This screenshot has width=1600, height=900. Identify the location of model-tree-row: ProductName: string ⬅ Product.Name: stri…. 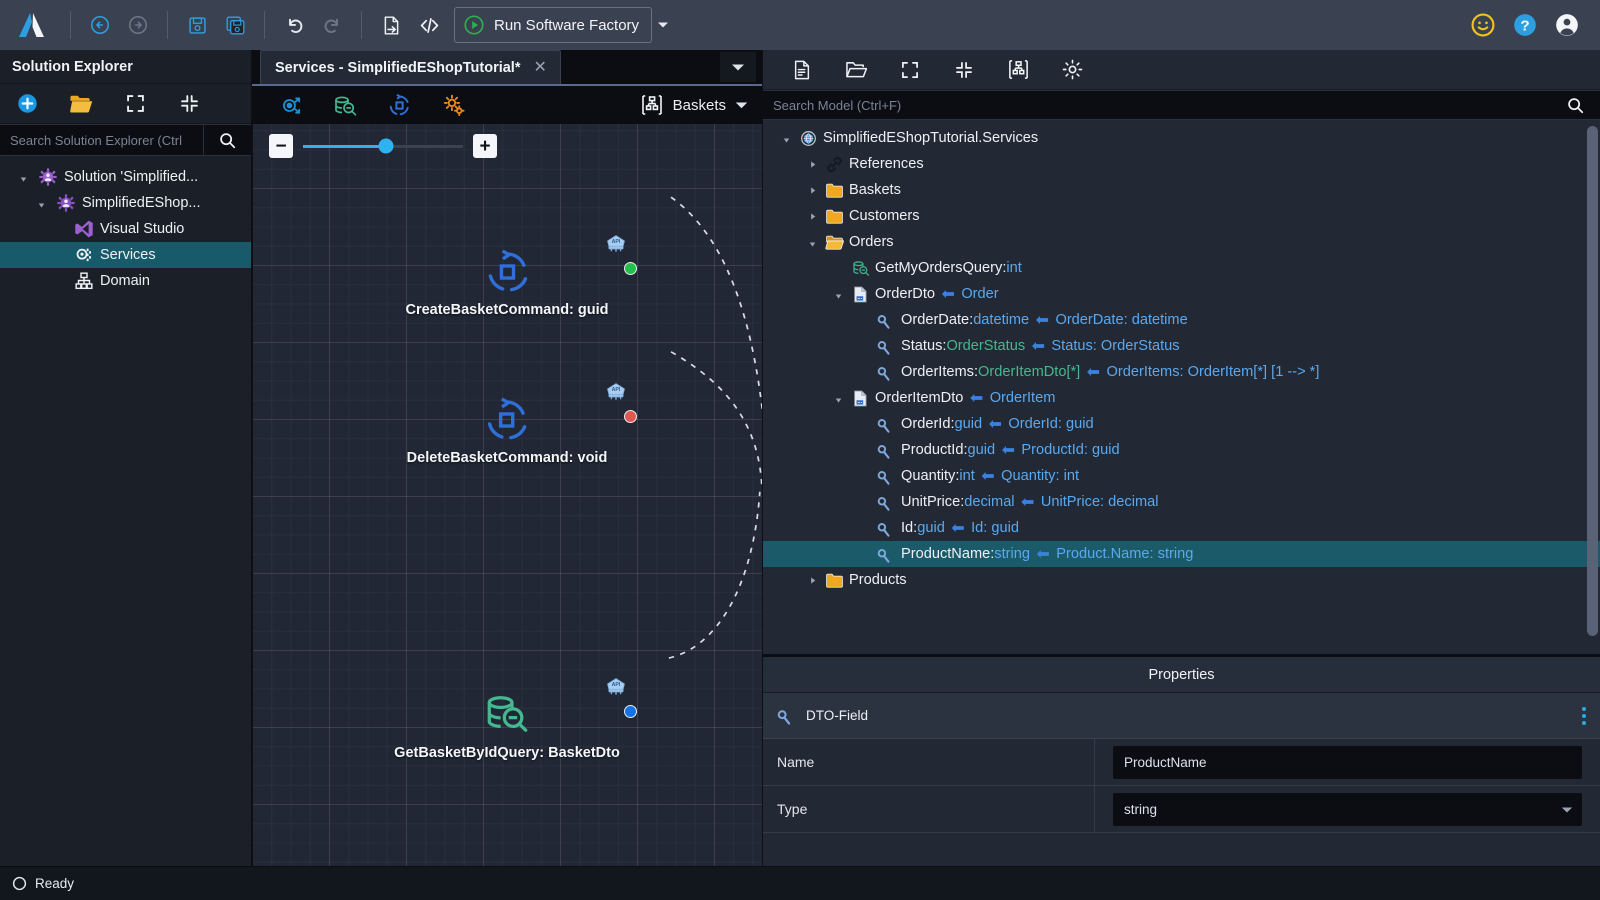
(1181, 554).